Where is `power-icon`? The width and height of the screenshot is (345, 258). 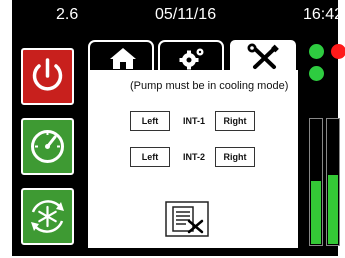 power-icon is located at coordinates (47, 74).